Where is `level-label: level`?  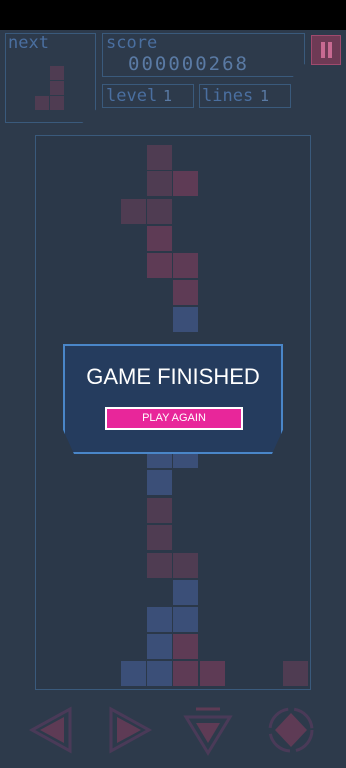
level-label: level is located at coordinates (132, 96).